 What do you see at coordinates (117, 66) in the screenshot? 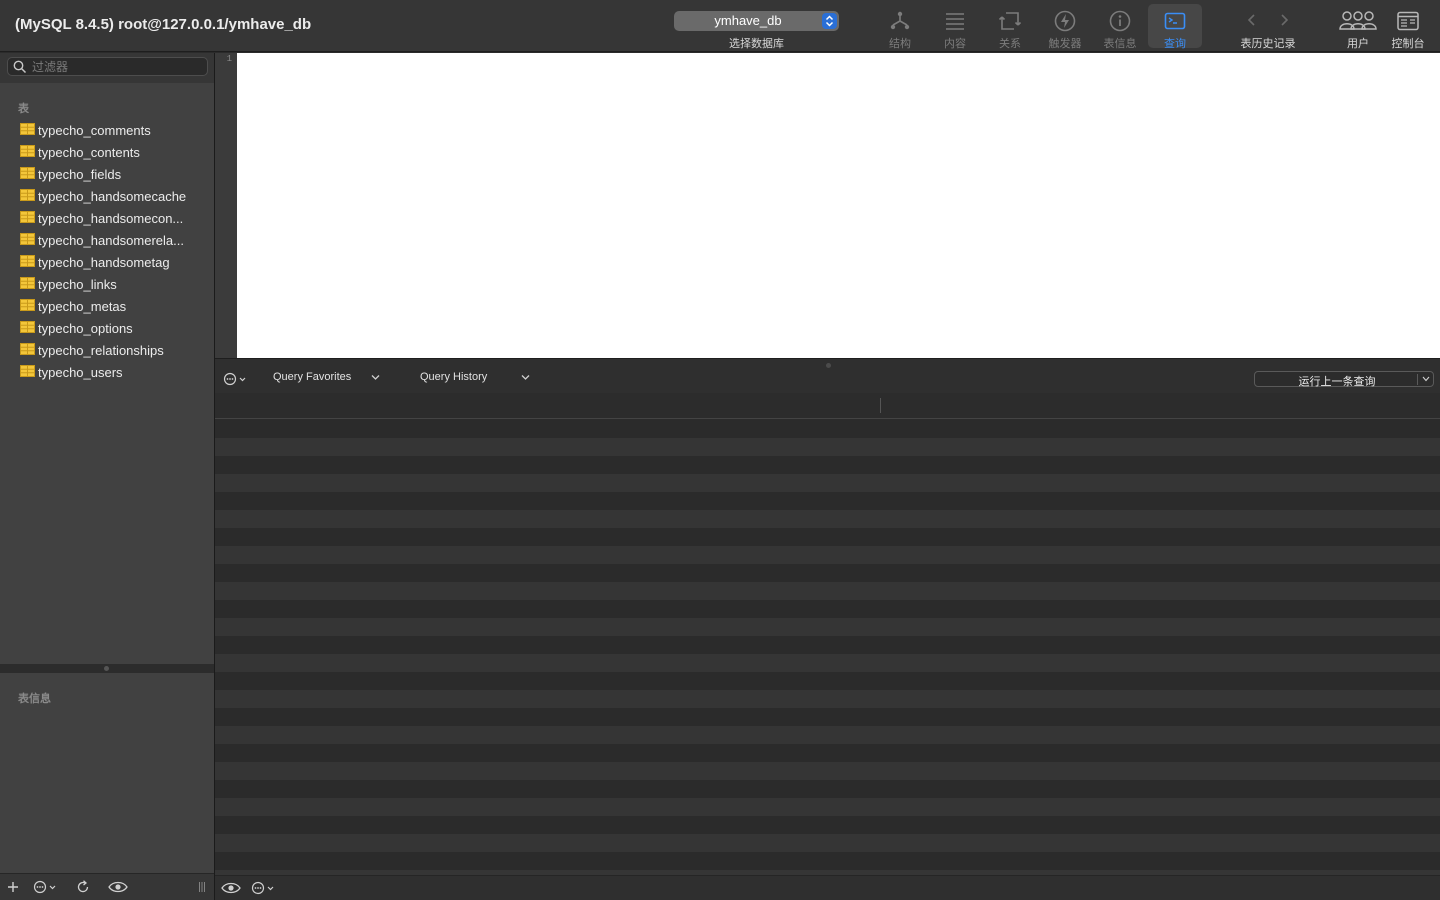
I see `filter-input` at bounding box center [117, 66].